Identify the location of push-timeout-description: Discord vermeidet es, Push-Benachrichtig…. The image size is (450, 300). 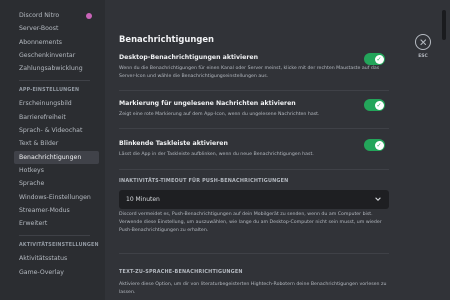
(250, 222).